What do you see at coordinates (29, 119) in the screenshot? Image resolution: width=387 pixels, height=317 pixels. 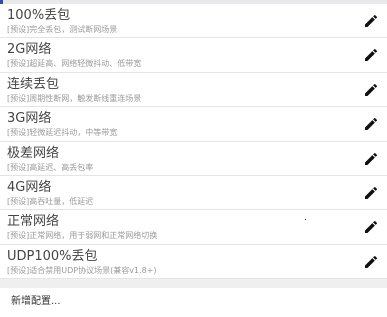 I see `profile-title: 3G网络` at bounding box center [29, 119].